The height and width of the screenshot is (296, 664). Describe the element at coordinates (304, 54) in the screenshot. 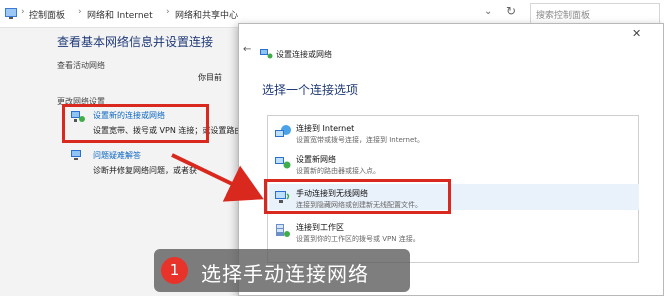

I see `dialog-title: 设置连接或网络` at that location.